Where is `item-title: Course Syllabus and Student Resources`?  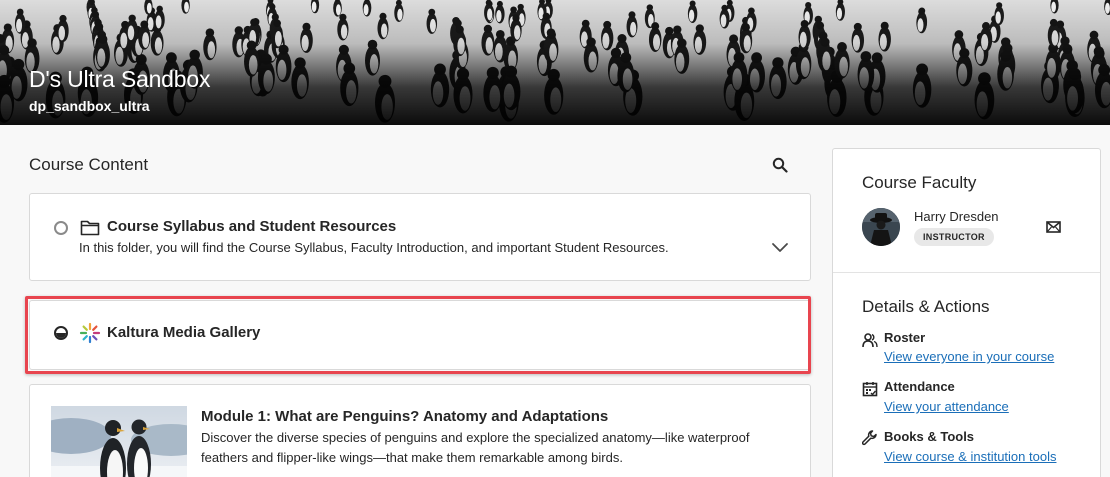
item-title: Course Syllabus and Student Resources is located at coordinates (251, 226).